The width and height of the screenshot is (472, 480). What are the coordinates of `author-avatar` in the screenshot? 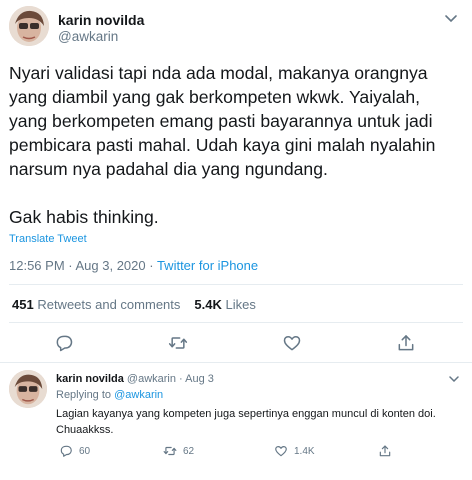 It's located at (29, 26).